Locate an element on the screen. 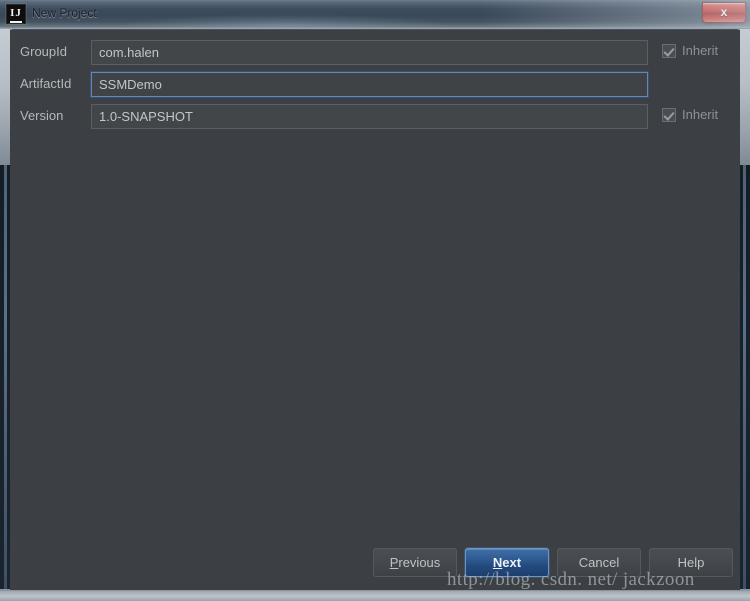 Image resolution: width=750 pixels, height=601 pixels. inherit-version-label: Inherit is located at coordinates (700, 114).